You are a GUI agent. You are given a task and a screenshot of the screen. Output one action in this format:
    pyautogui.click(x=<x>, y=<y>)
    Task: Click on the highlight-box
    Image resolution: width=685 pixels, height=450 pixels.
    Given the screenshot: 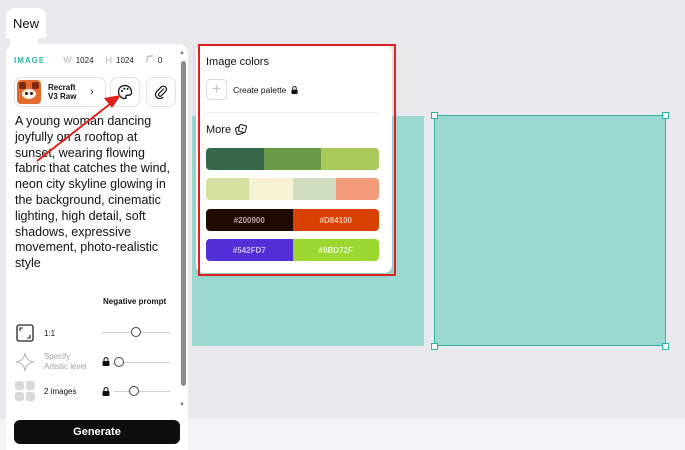 What is the action you would take?
    pyautogui.click(x=297, y=160)
    